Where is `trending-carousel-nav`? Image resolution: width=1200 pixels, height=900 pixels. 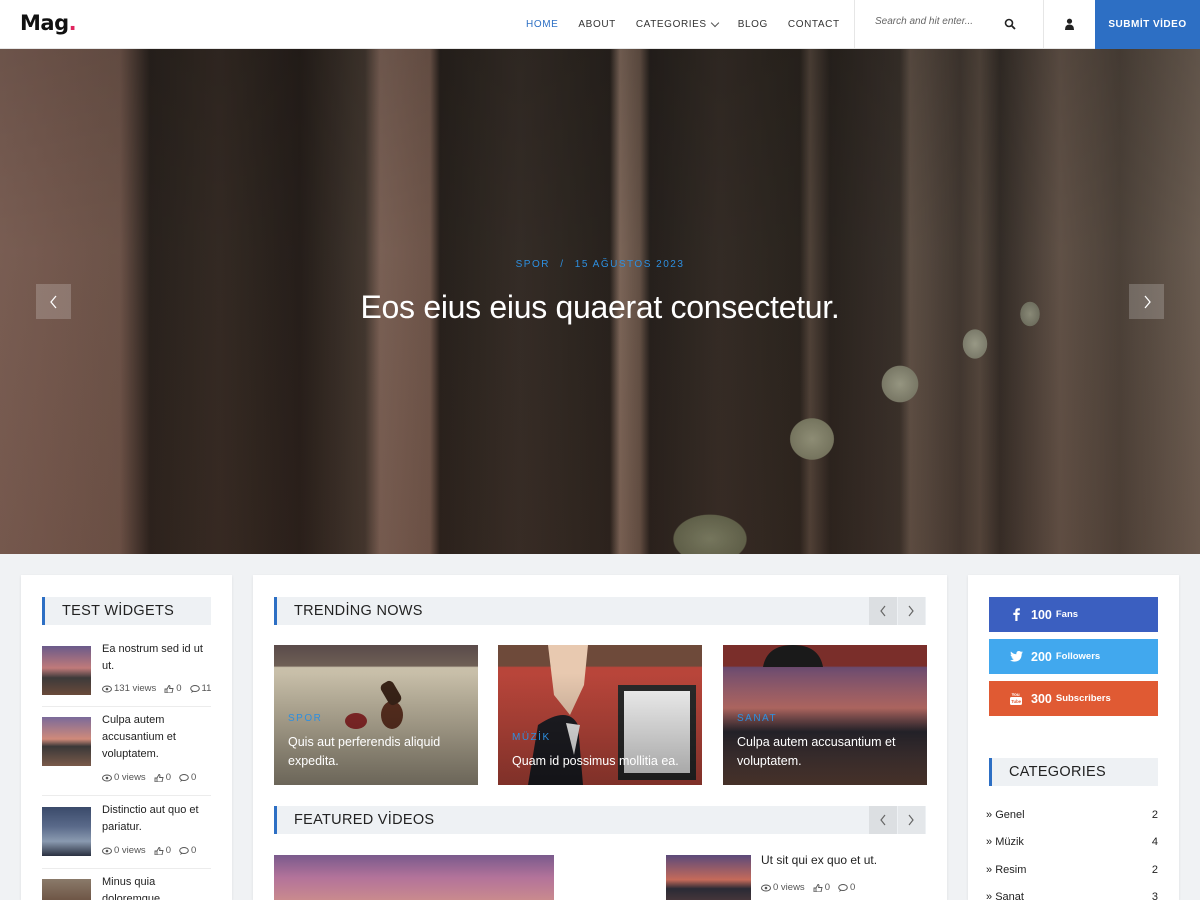
trending-carousel-nav is located at coordinates (897, 611).